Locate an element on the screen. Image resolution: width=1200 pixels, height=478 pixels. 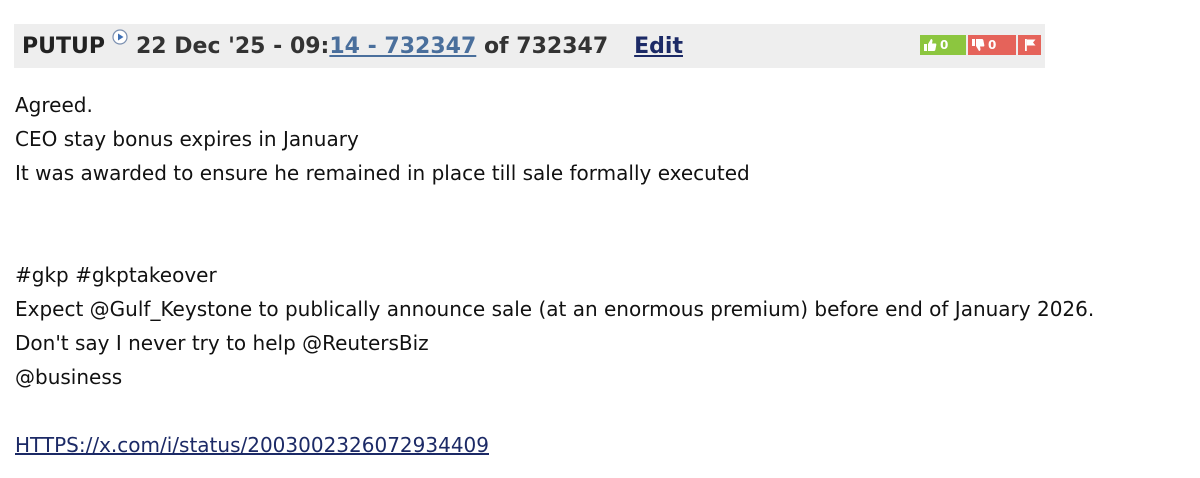
thumbs-up-button: 0 is located at coordinates (943, 45).